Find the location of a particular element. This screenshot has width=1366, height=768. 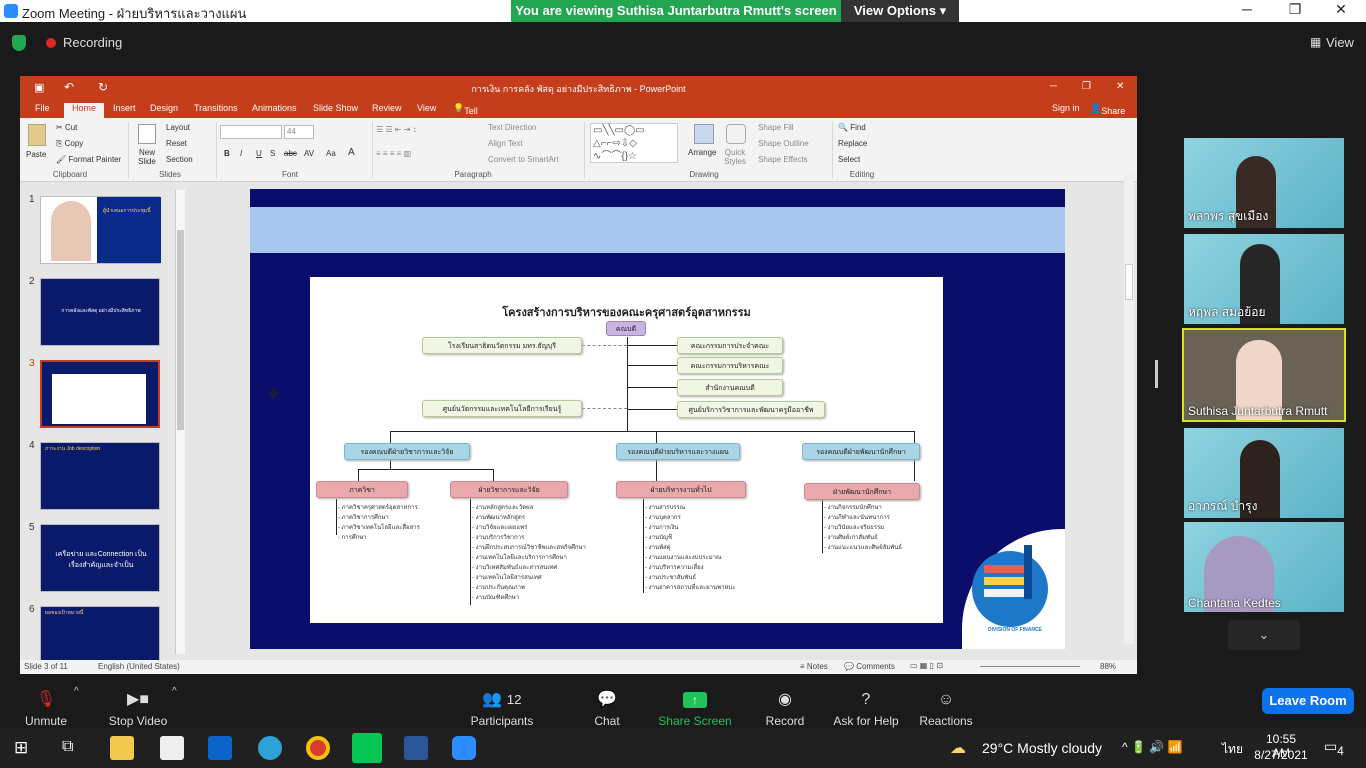

chat-button: 💬 Chat is located at coordinates (607, 709).